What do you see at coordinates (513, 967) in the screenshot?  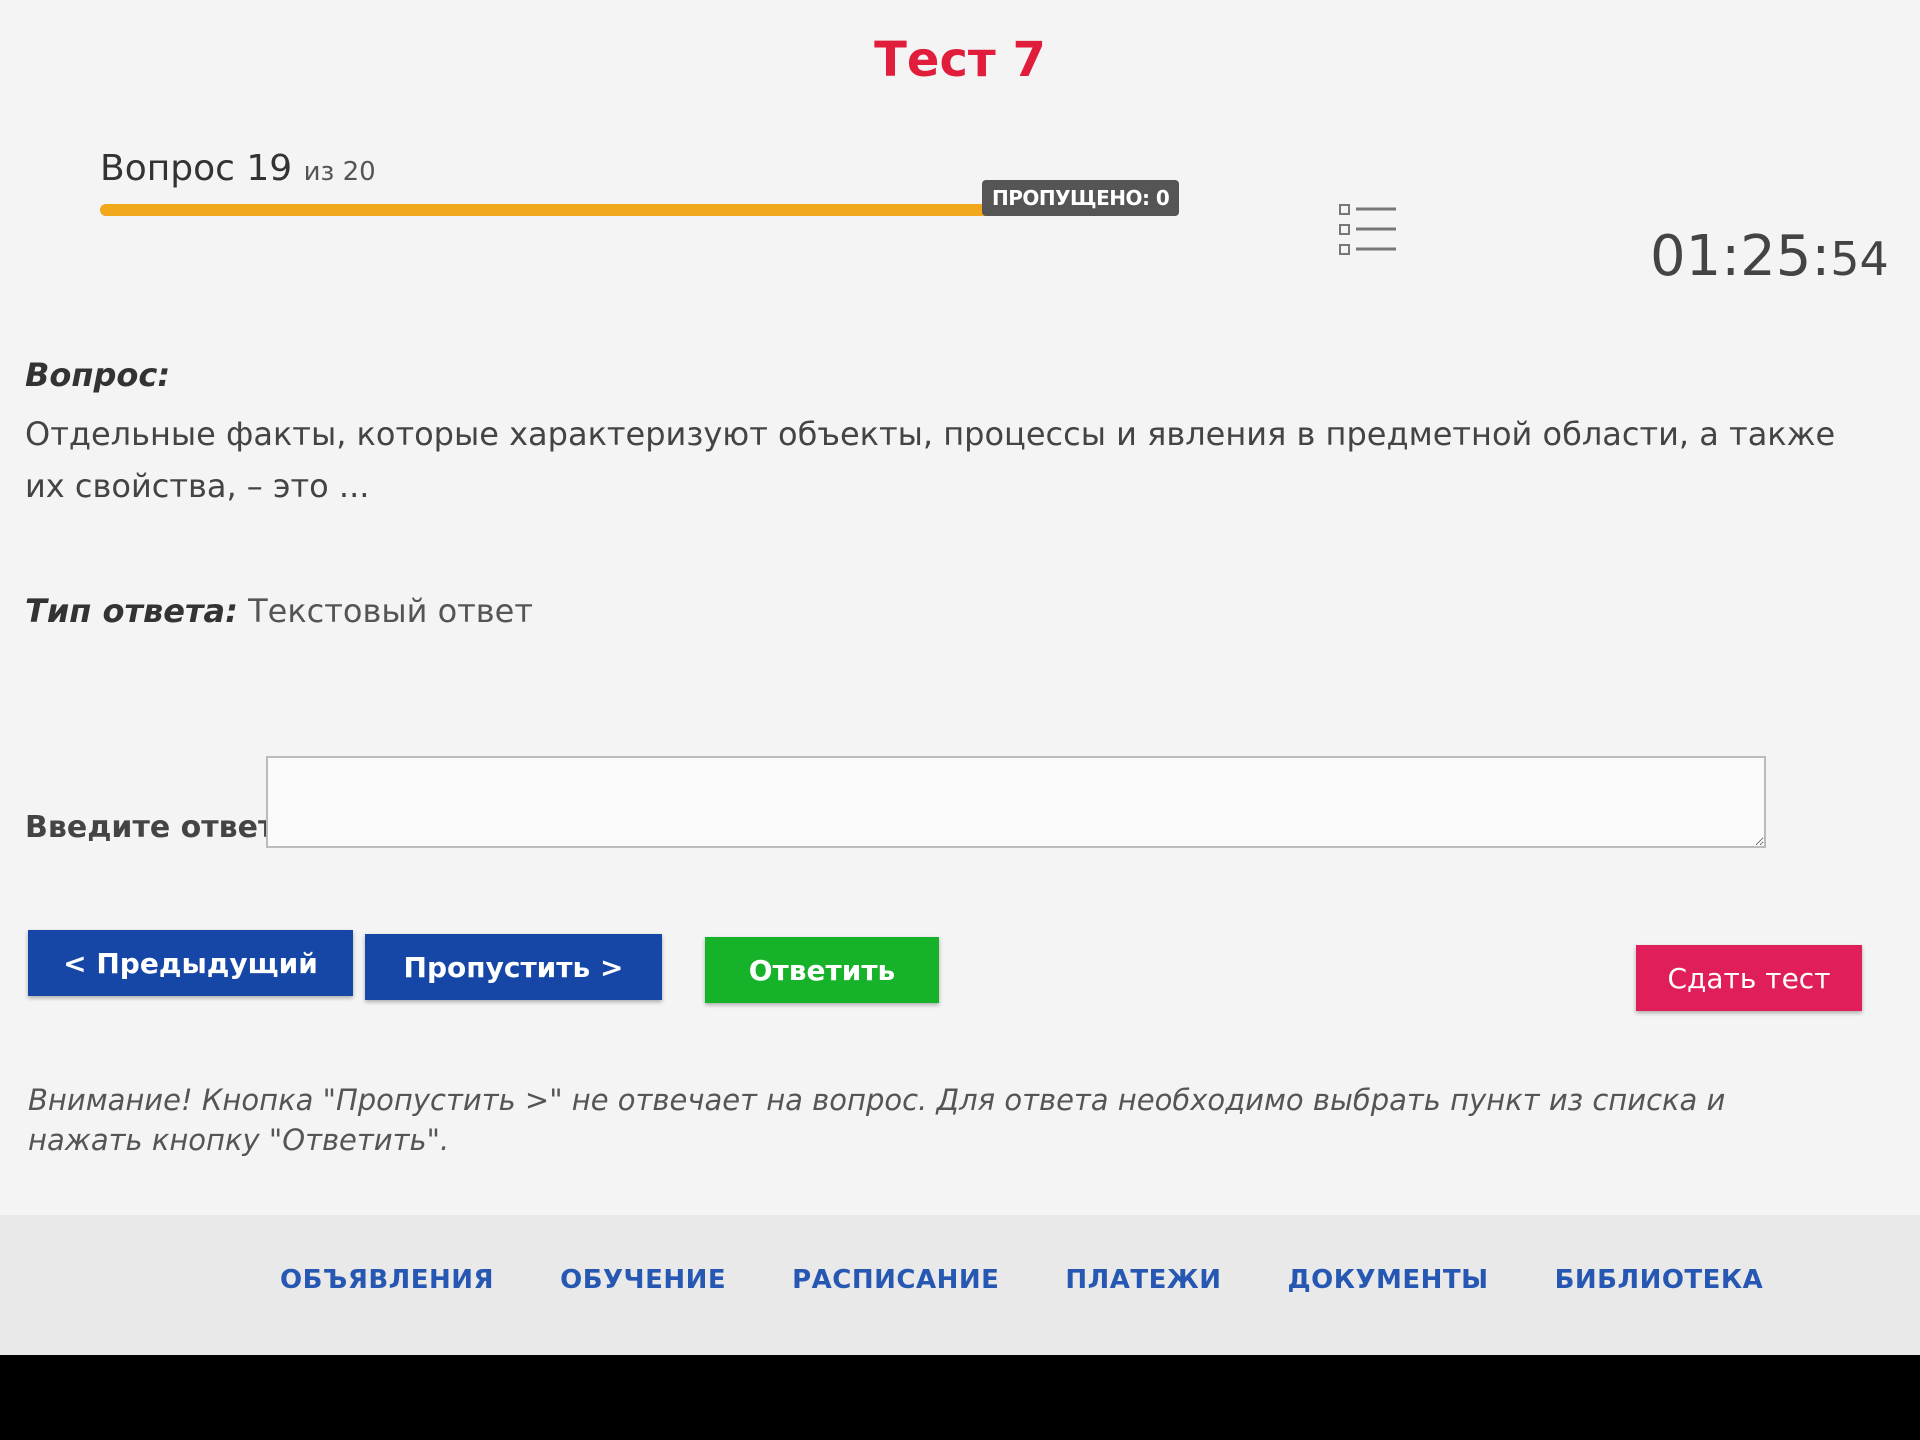 I see `skip-button: Пропустить >` at bounding box center [513, 967].